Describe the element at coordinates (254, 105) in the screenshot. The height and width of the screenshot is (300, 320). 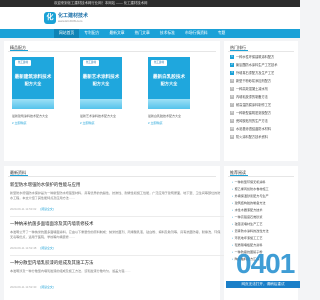
I see `ranking-item-text: 耐高温防腐涂料制作工艺` at that location.